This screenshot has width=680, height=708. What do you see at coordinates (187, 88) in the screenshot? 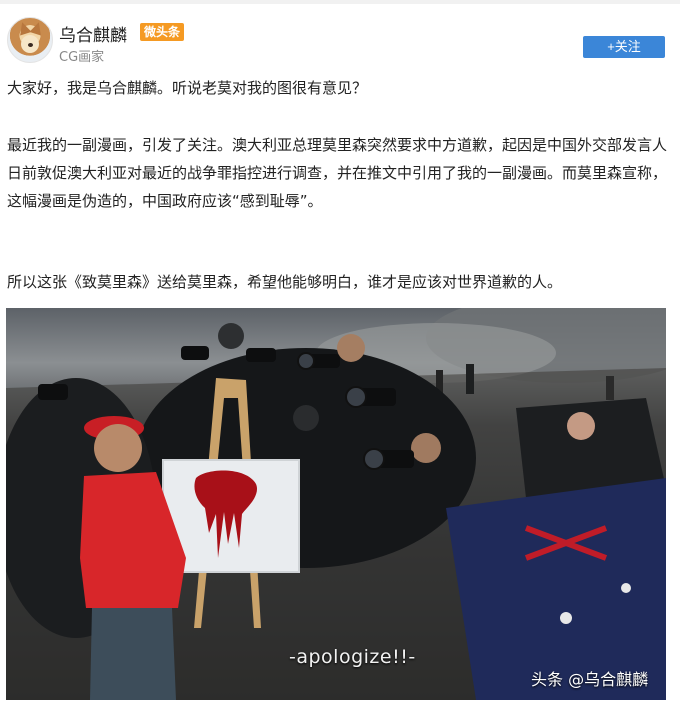
I see `post-paragraph-1: 大家好，我是乌合麒麟。听说老莫对我的图很有意见？` at bounding box center [187, 88].